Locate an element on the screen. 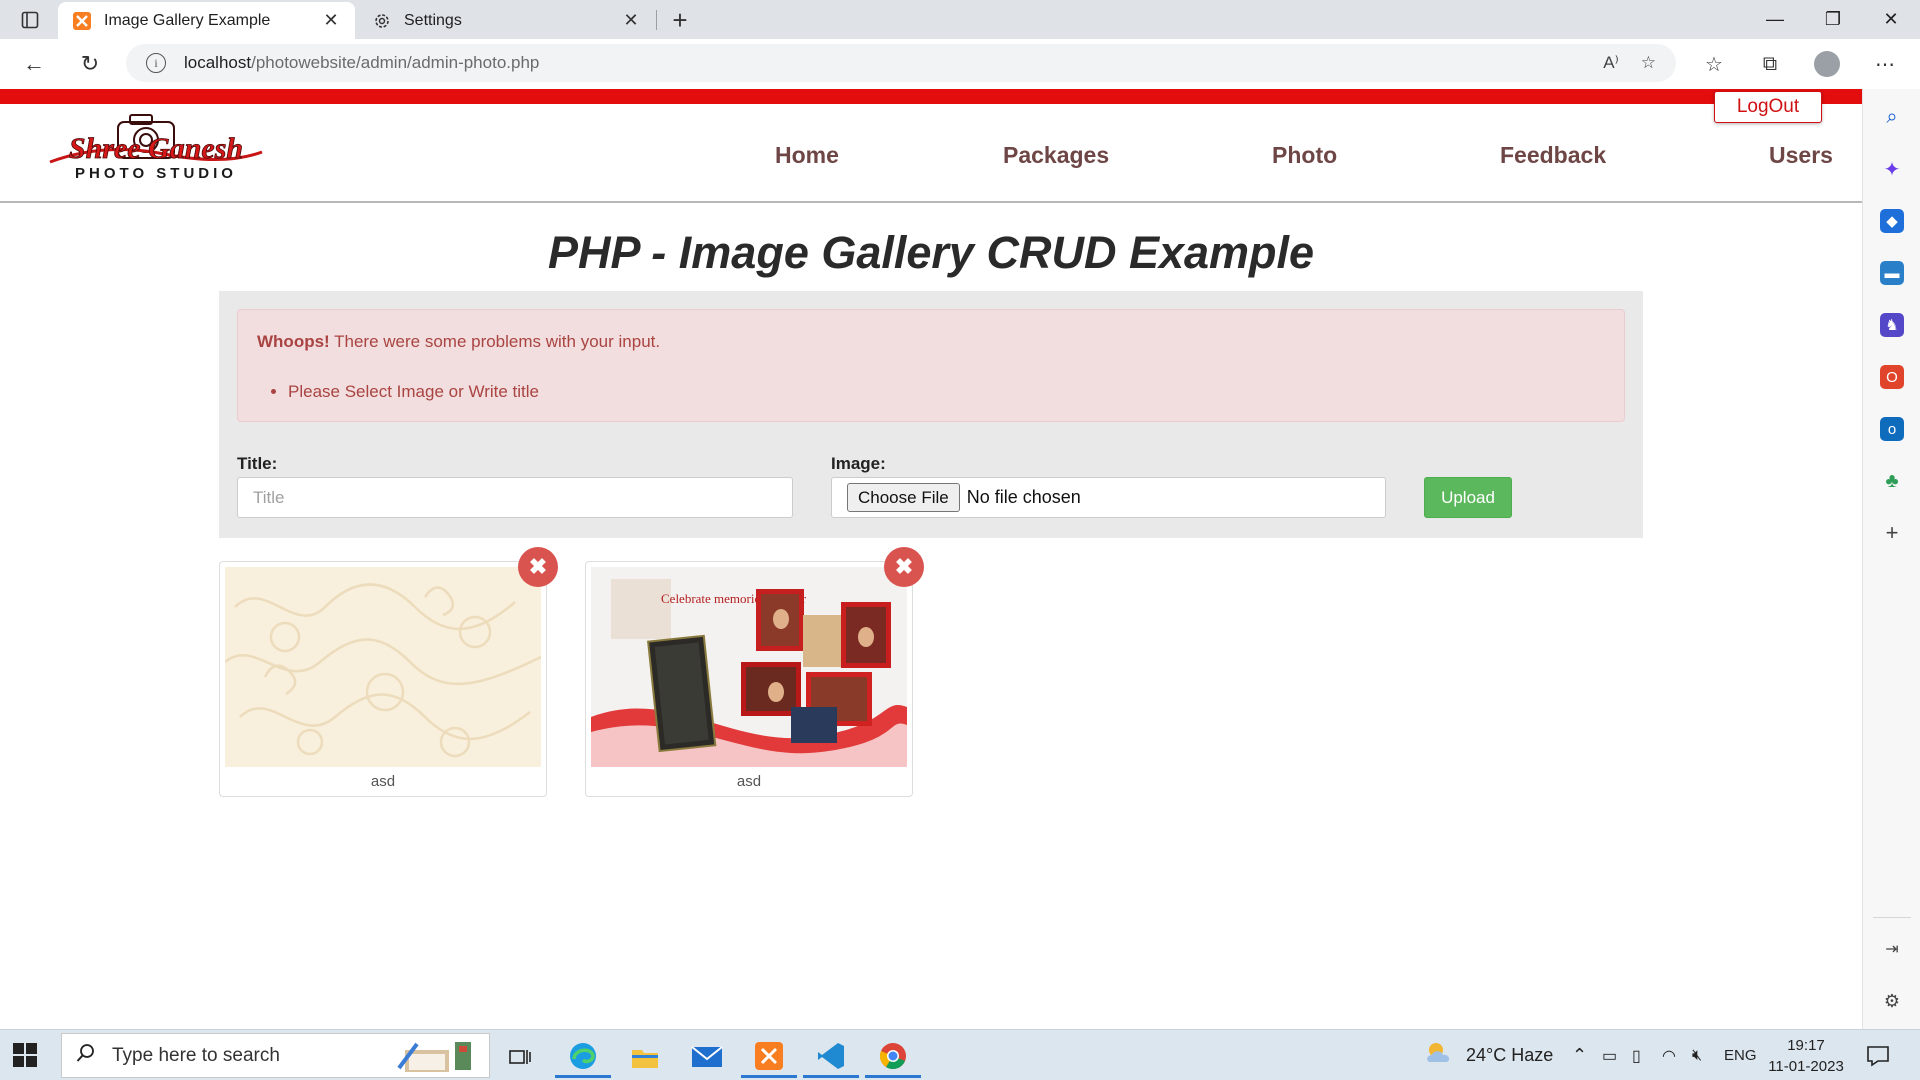 This screenshot has height=1080, width=1920. tab-actions-icon is located at coordinates (30, 20).